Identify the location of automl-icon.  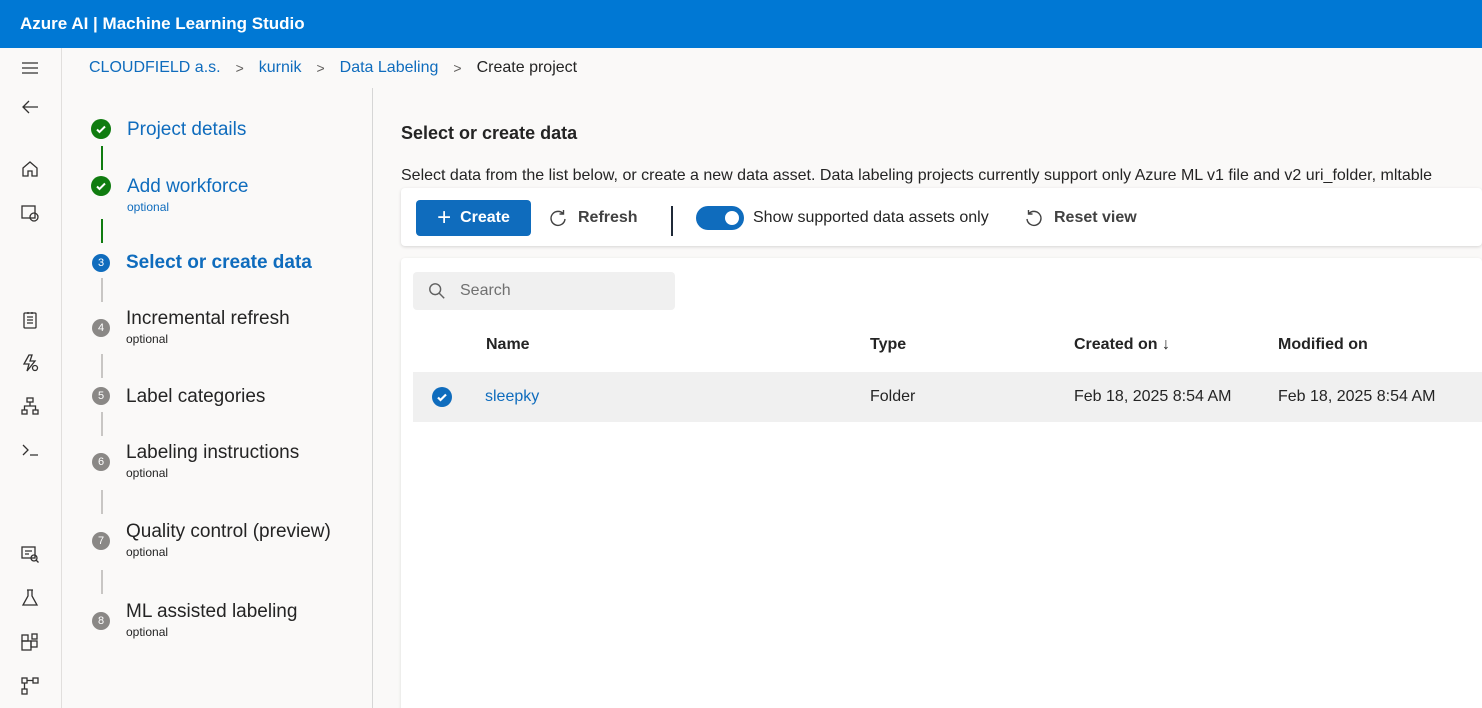
(30, 363).